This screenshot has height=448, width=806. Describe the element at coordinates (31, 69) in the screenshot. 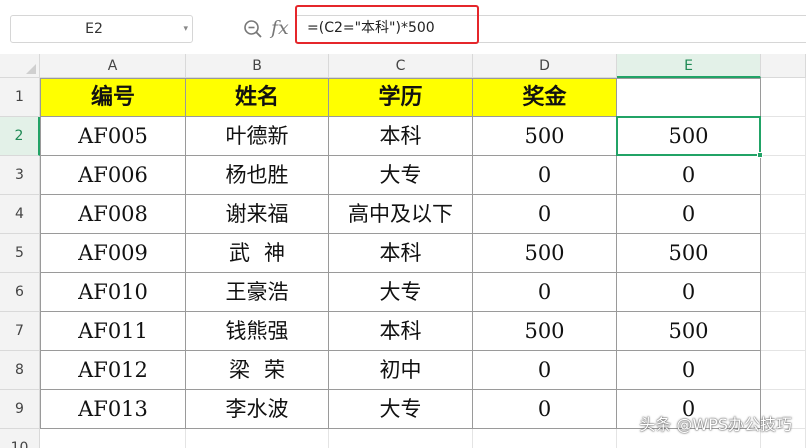

I see `select-all-icon` at that location.